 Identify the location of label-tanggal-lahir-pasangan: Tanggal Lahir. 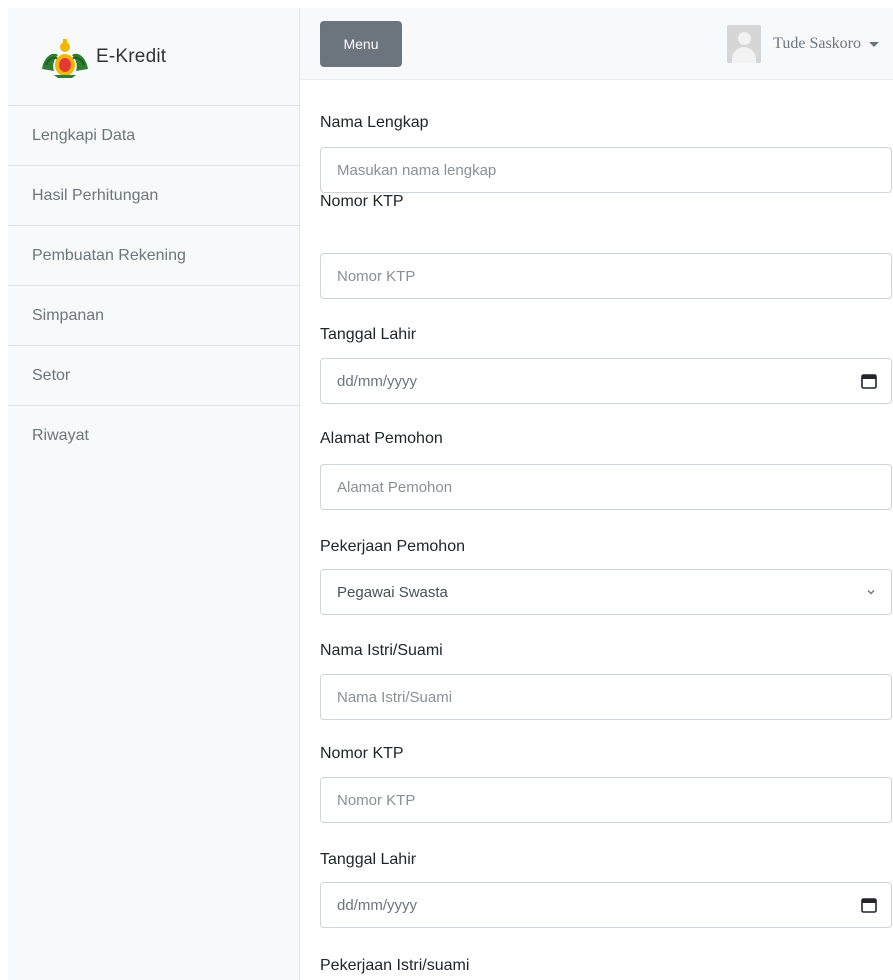
(368, 859).